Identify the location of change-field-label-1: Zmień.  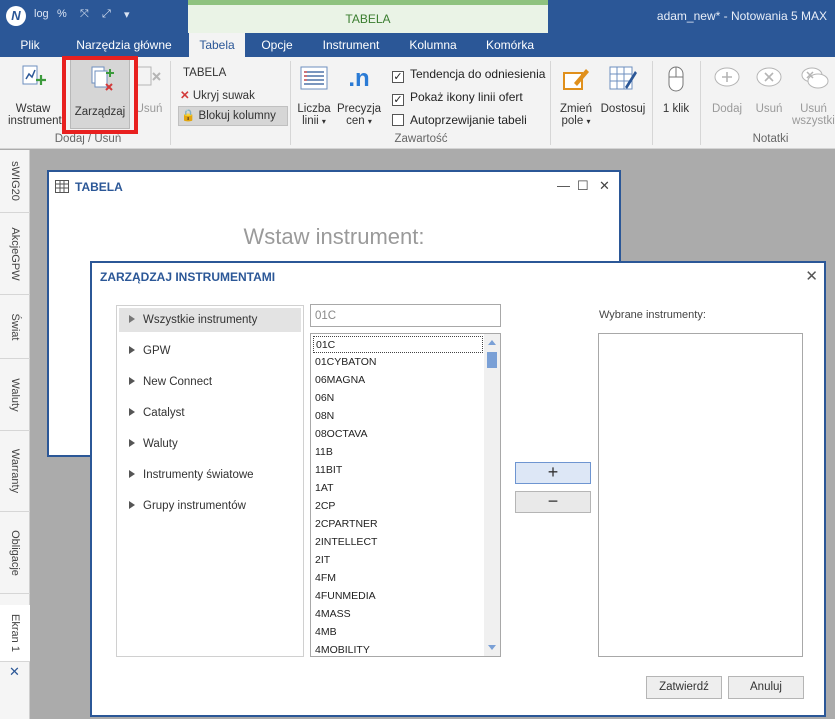
(576, 109).